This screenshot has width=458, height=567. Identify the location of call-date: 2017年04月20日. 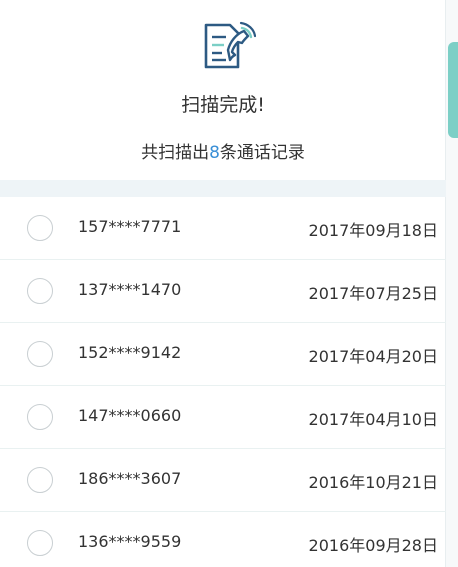
(373, 356).